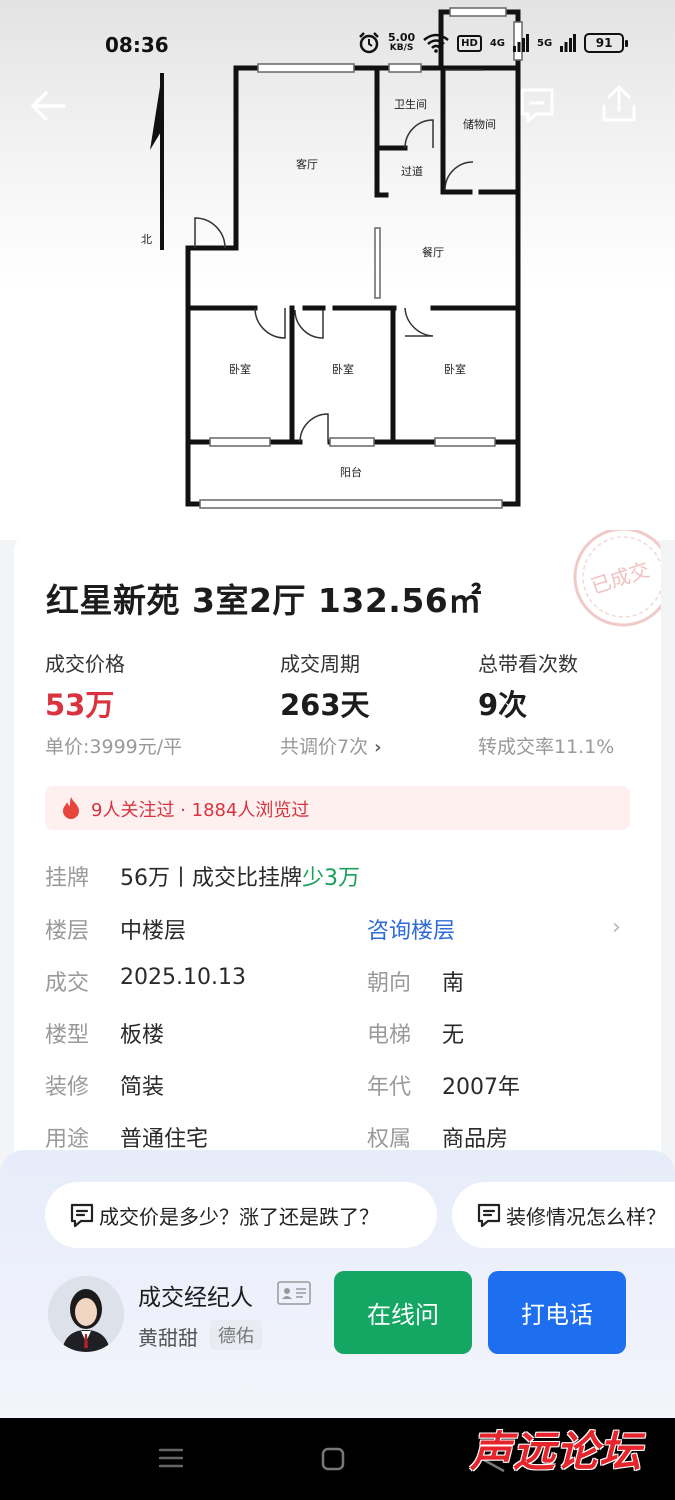  I want to click on room-label-bathroom: 卫生间, so click(410, 104).